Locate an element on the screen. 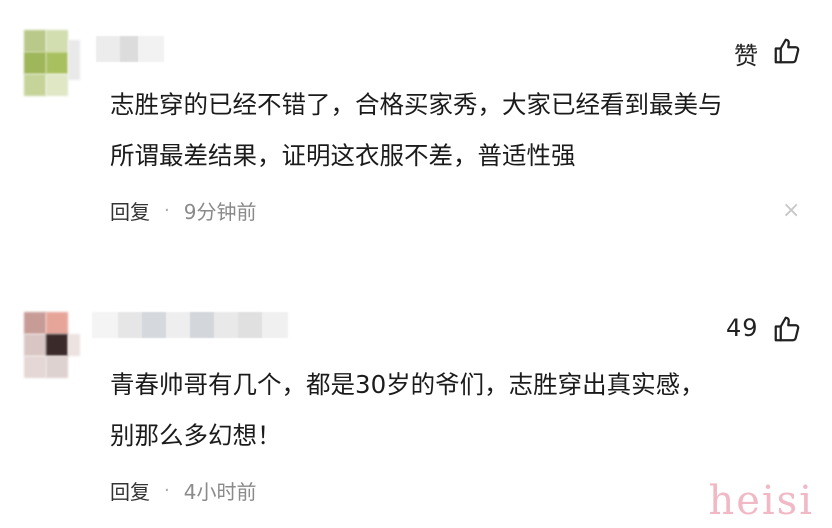 The width and height of the screenshot is (832, 528). comment-text: 青春帅哥有几个，都是30岁的爷们，志胜穿出真实感， 别那么多幻想！ is located at coordinates (407, 410).